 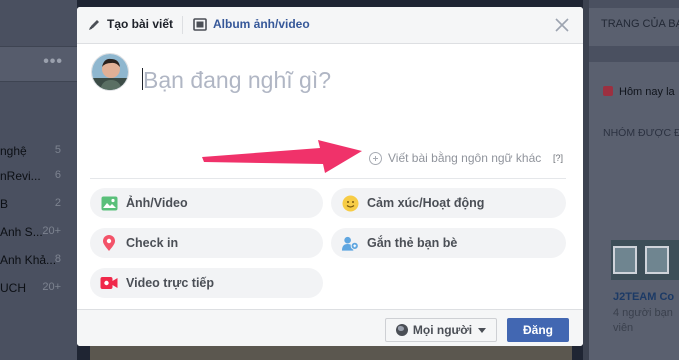 What do you see at coordinates (353, 80) in the screenshot?
I see `post-composer-input` at bounding box center [353, 80].